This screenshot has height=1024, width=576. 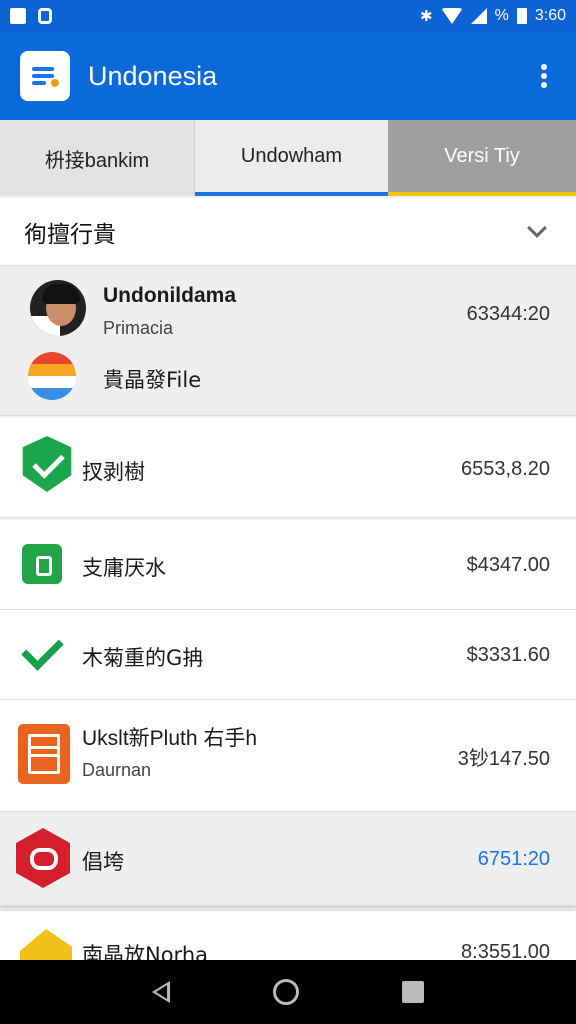 What do you see at coordinates (70, 234) in the screenshot?
I see `list-header-title: 徇擅行貴` at bounding box center [70, 234].